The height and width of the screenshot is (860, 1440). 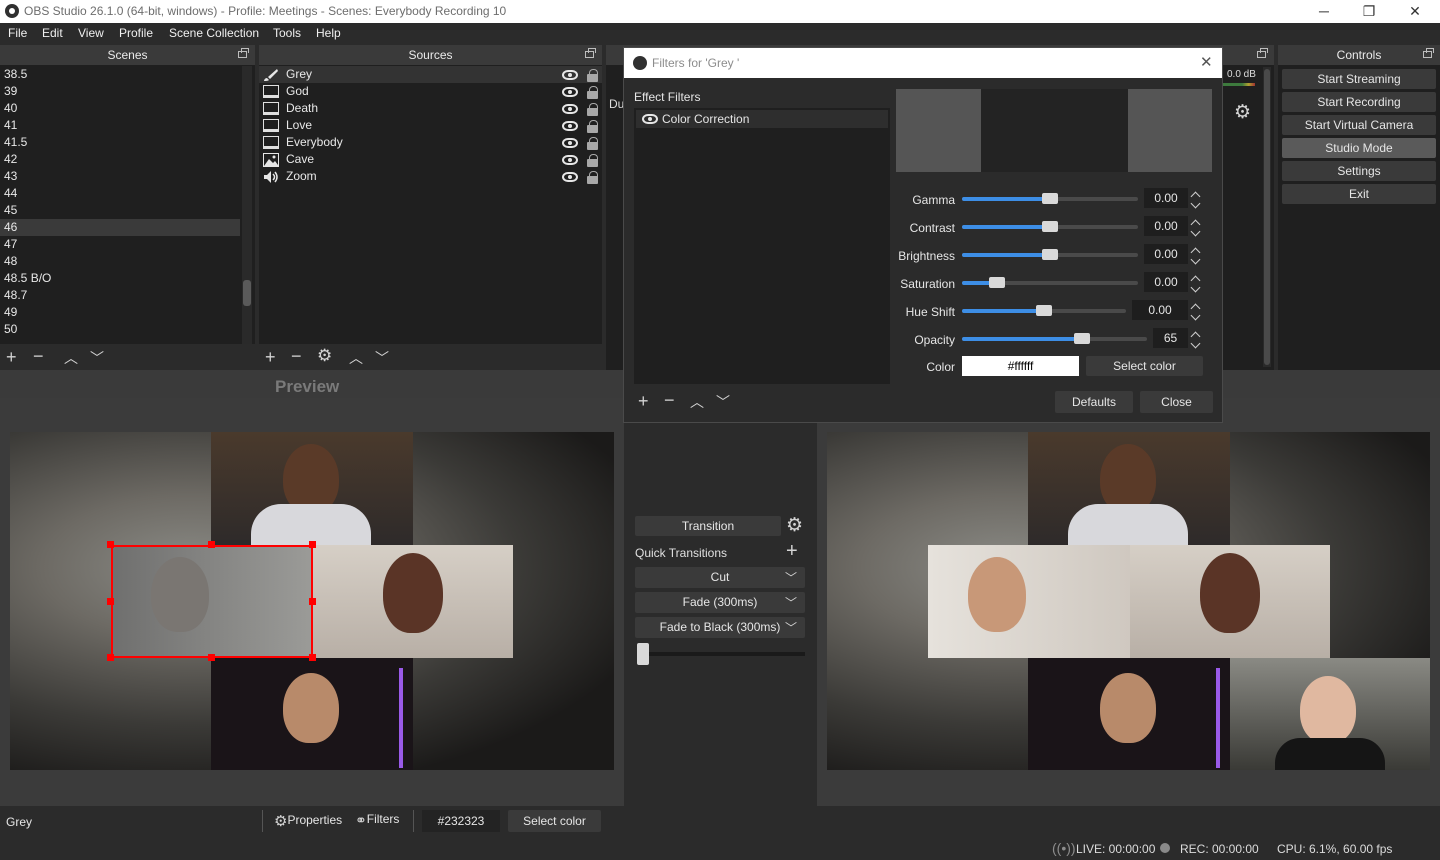 What do you see at coordinates (1369, 11) in the screenshot?
I see `restore-button: ❐` at bounding box center [1369, 11].